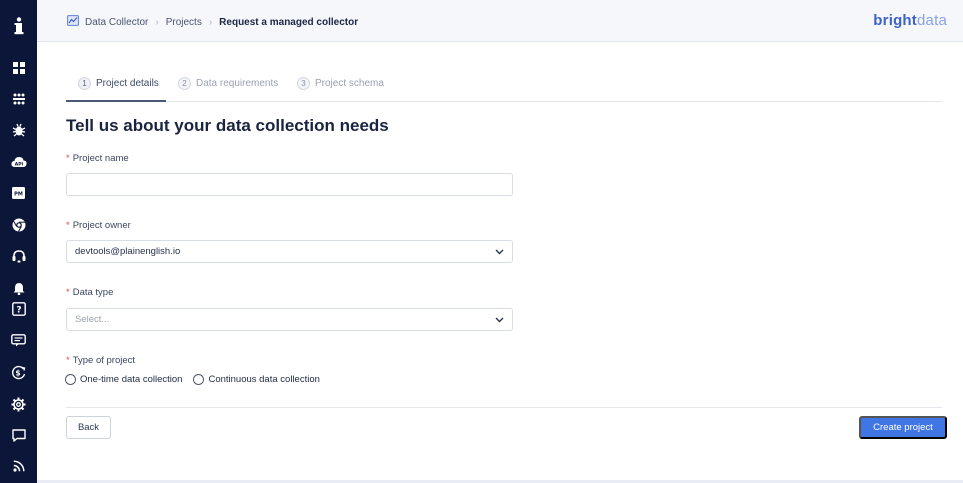  What do you see at coordinates (18, 26) in the screenshot?
I see `info-icon` at bounding box center [18, 26].